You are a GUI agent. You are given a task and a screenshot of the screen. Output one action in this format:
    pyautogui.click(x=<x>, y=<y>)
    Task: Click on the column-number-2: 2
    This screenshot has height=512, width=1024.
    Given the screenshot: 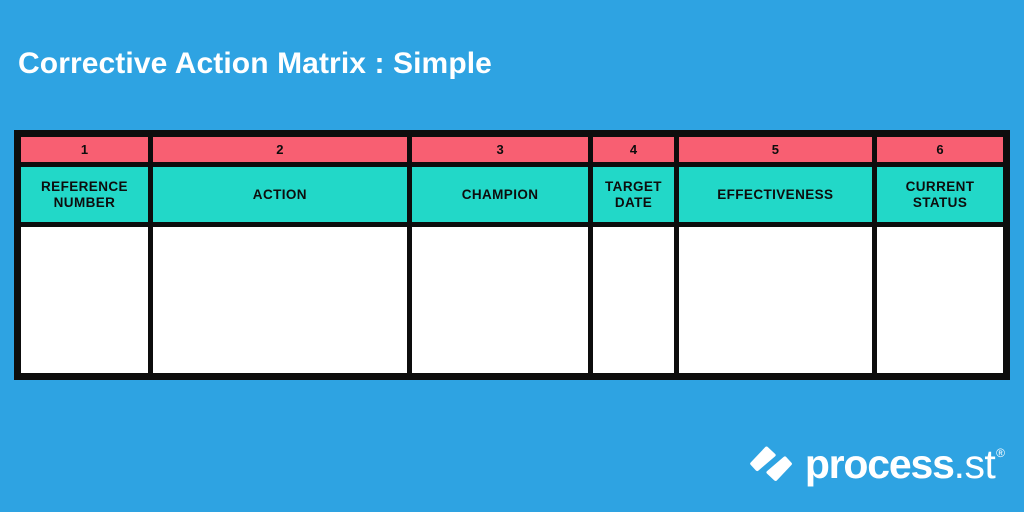 What is the action you would take?
    pyautogui.click(x=279, y=149)
    